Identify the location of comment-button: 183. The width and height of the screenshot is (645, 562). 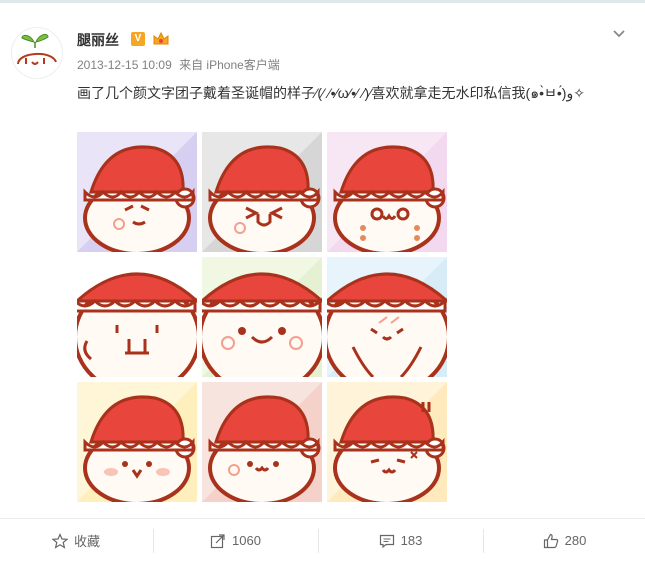
(400, 540).